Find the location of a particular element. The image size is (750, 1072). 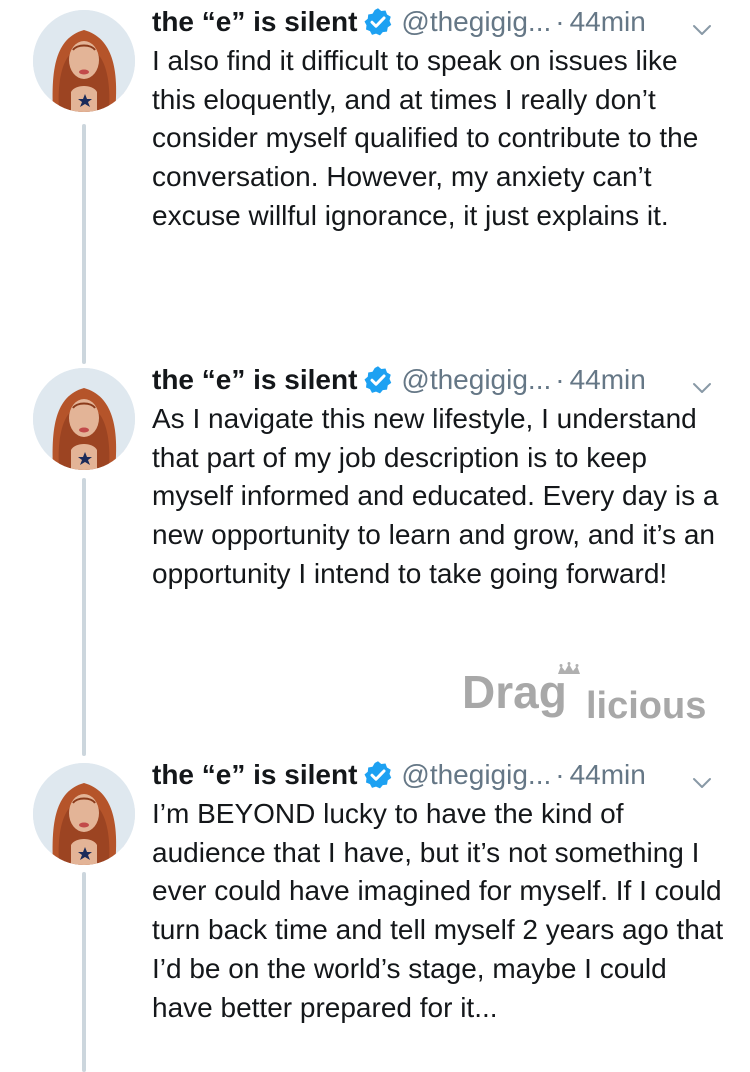

draglicious-watermark: Drag licious is located at coordinates (593, 694).